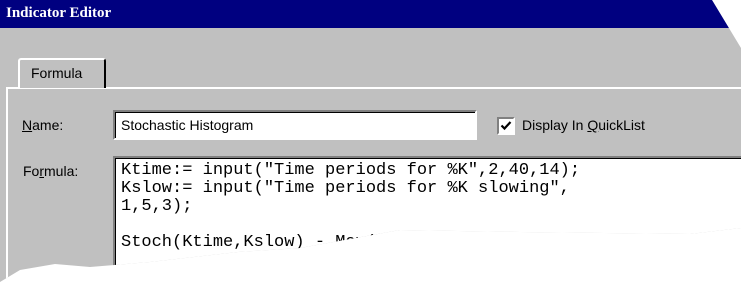 The image size is (741, 282). Describe the element at coordinates (370, 14) in the screenshot. I see `title-bar: Indicator Editor` at that location.